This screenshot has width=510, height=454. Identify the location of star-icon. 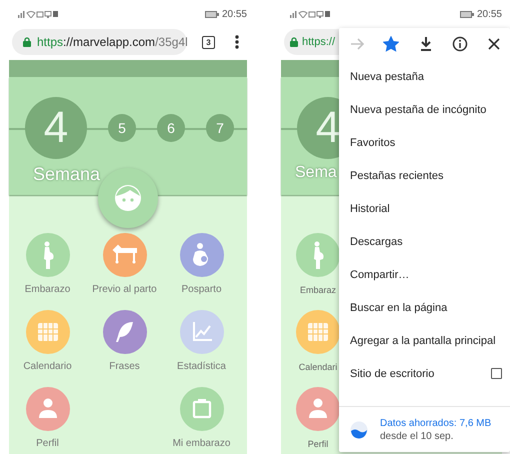
(391, 44).